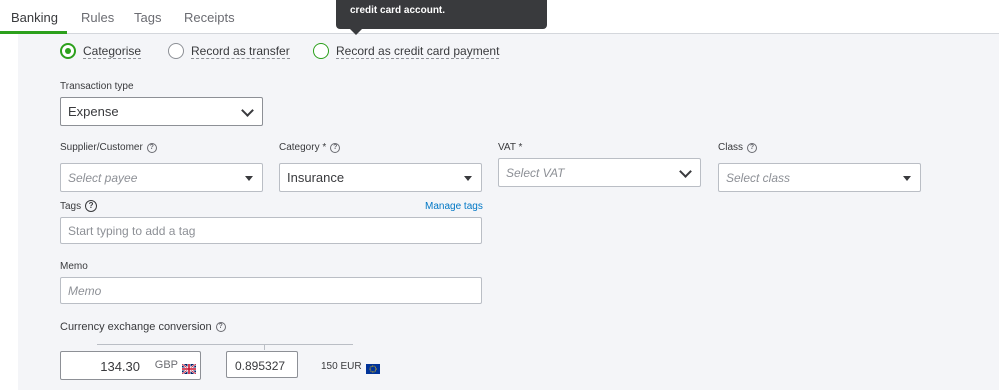 This screenshot has width=999, height=390. I want to click on divider-tick, so click(264, 347).